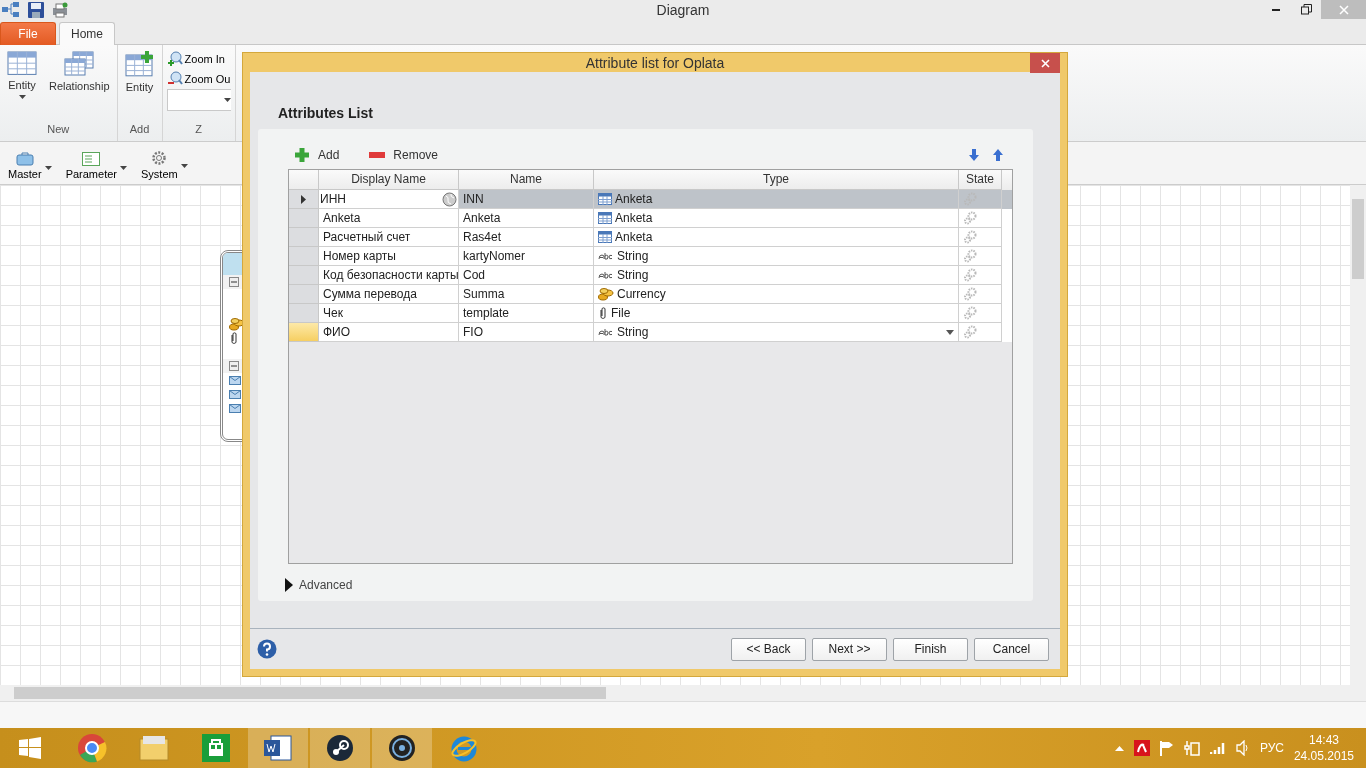 This screenshot has width=1366, height=768. What do you see at coordinates (633, 256) in the screenshot?
I see `table-cell: String` at bounding box center [633, 256].